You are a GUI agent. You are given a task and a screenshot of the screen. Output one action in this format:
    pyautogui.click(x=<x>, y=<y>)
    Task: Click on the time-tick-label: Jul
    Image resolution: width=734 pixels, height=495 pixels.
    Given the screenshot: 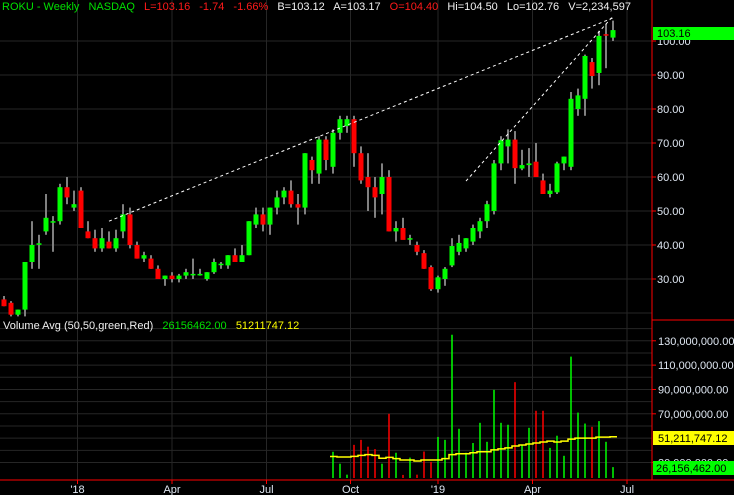 What is the action you would take?
    pyautogui.click(x=266, y=489)
    